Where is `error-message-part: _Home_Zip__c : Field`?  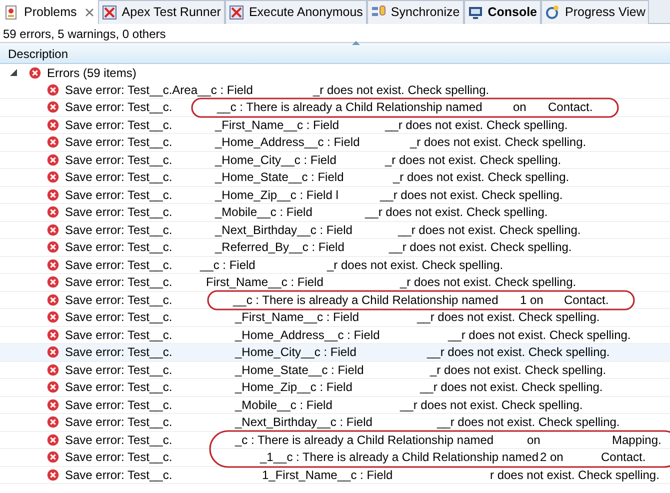 error-message-part: _Home_Zip__c : Field is located at coordinates (294, 387).